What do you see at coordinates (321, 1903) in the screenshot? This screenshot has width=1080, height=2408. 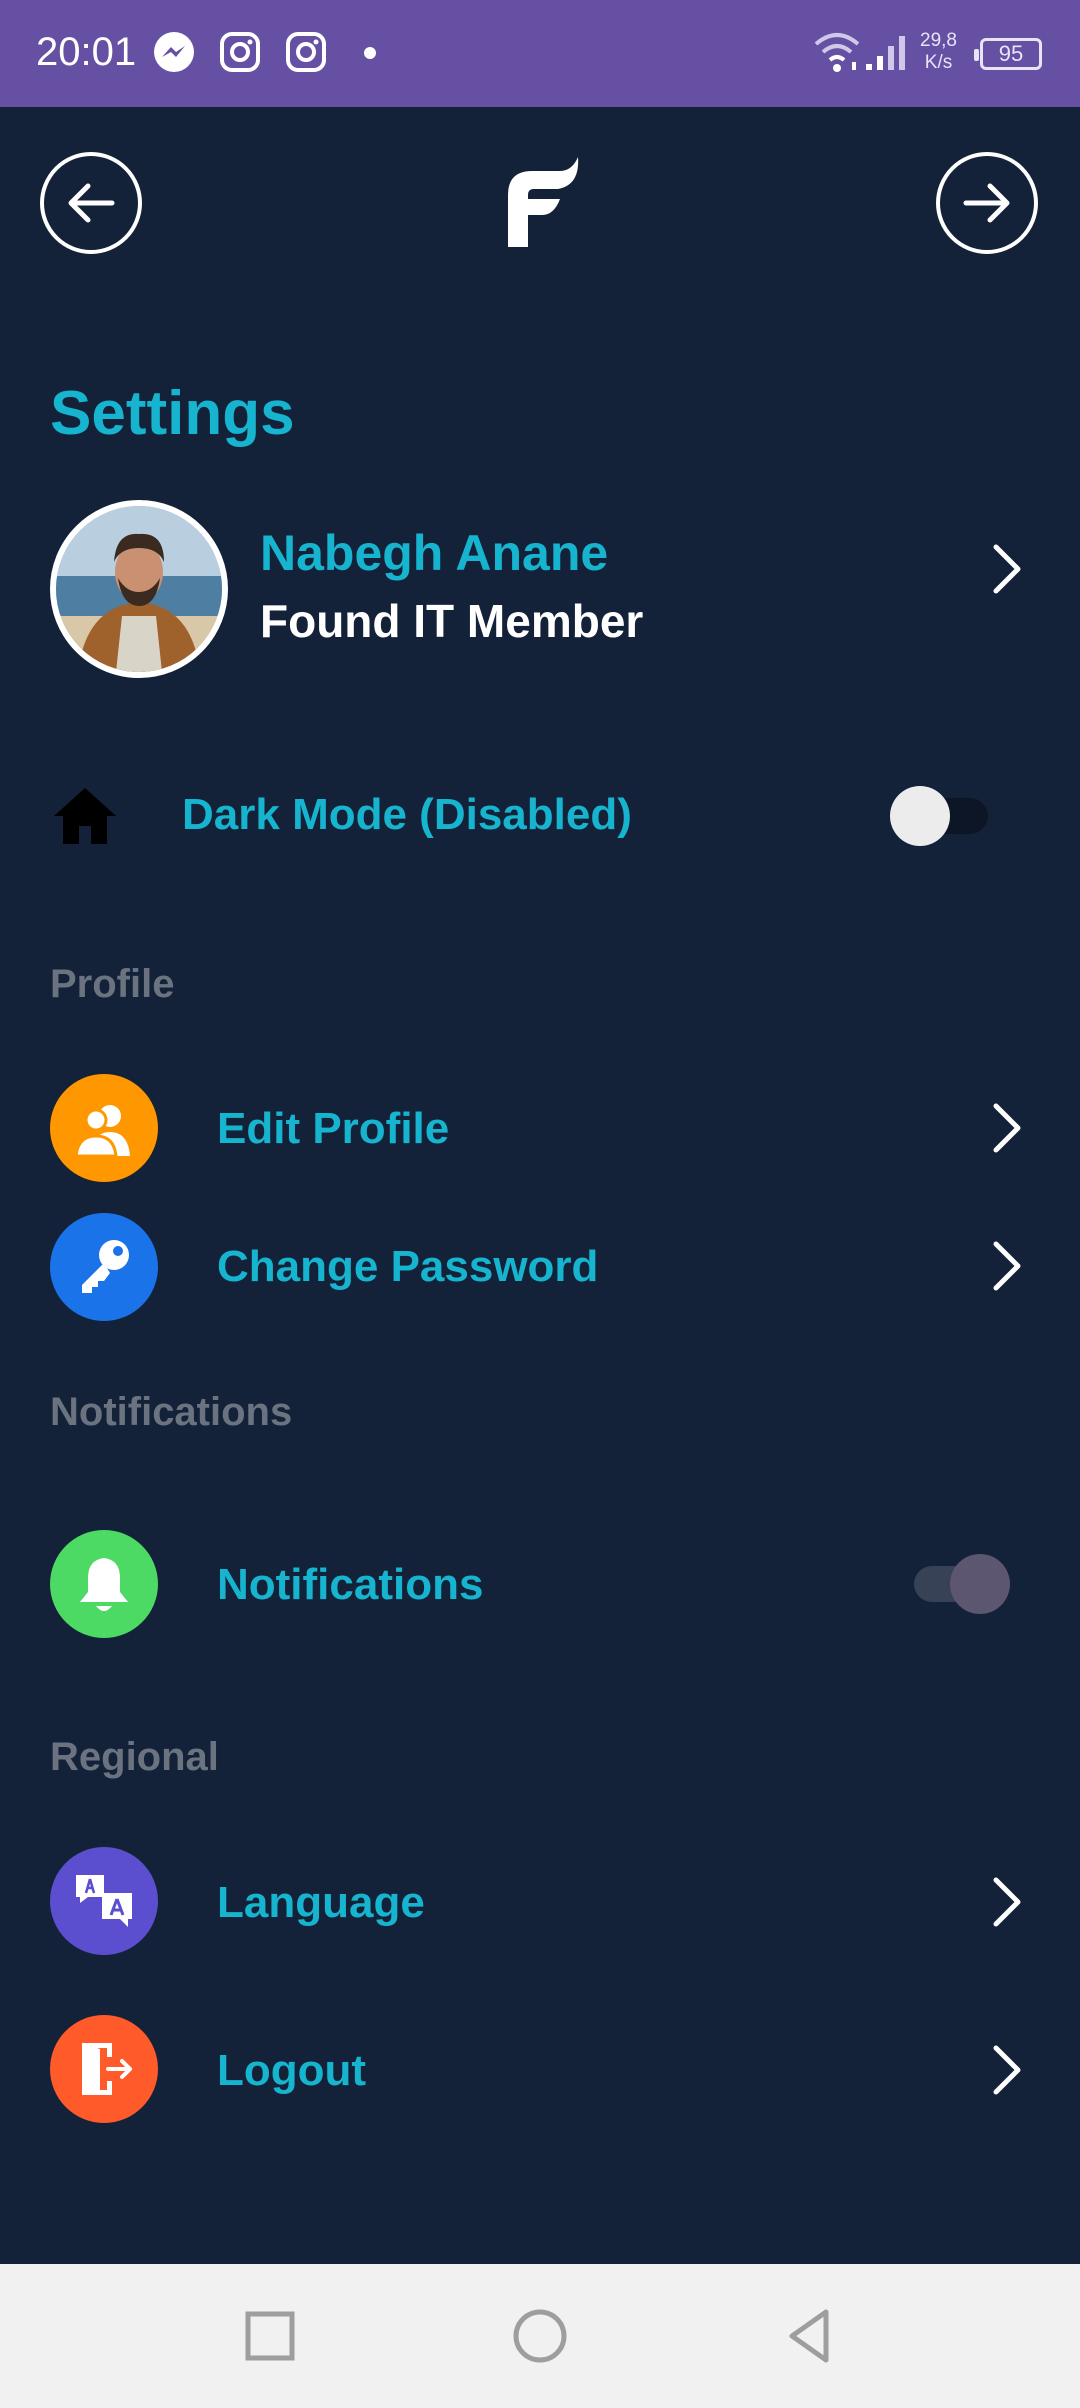 I see `language-label: Language` at bounding box center [321, 1903].